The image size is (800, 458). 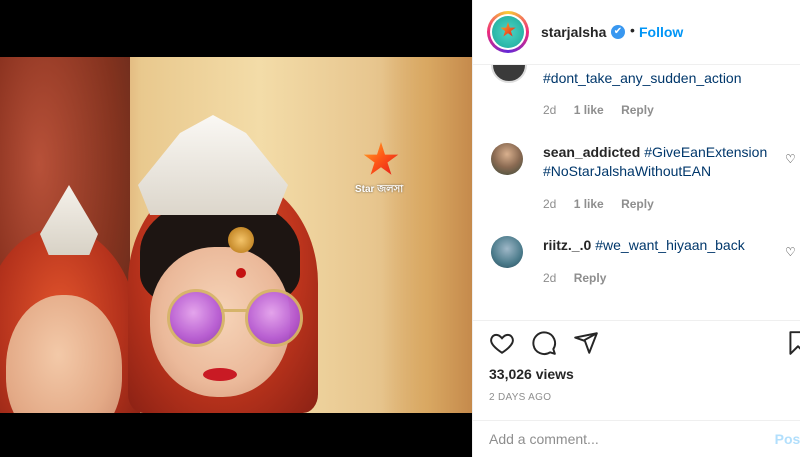 I want to click on comment-icon, so click(x=544, y=343).